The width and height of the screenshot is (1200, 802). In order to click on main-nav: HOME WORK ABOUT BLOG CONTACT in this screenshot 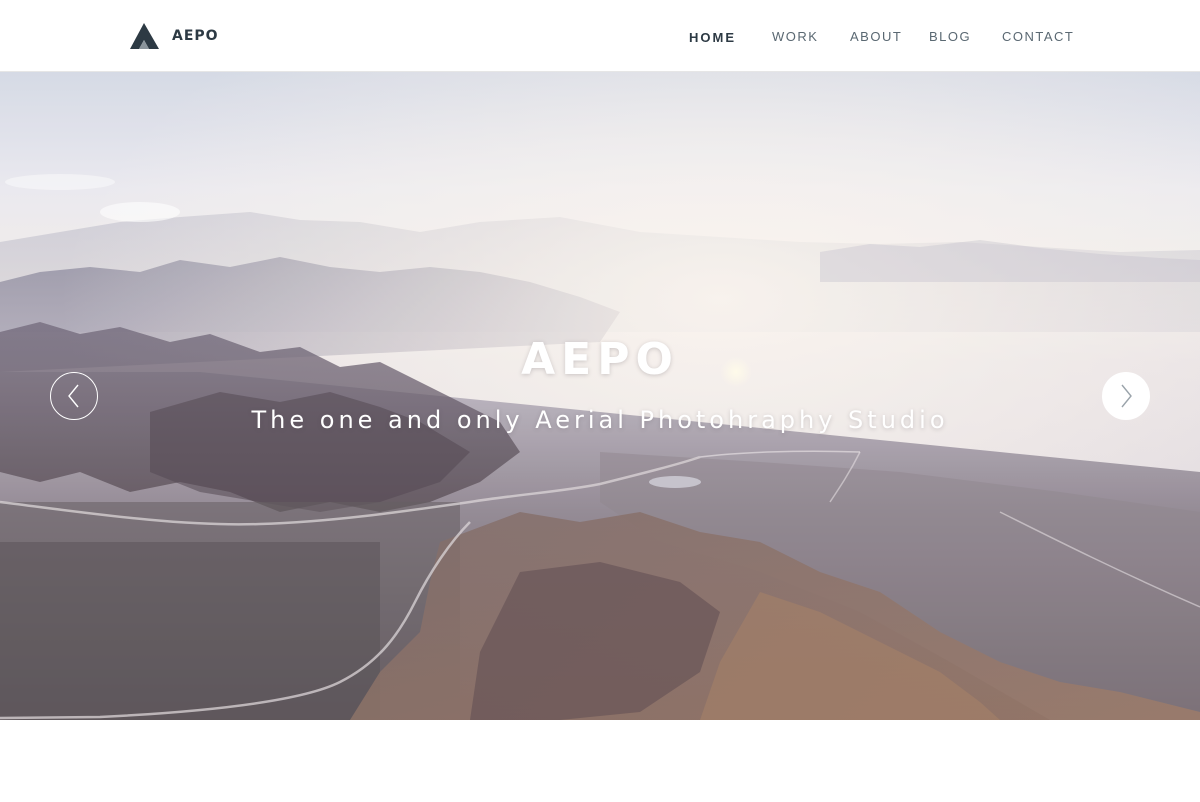, I will do `click(600, 36)`.